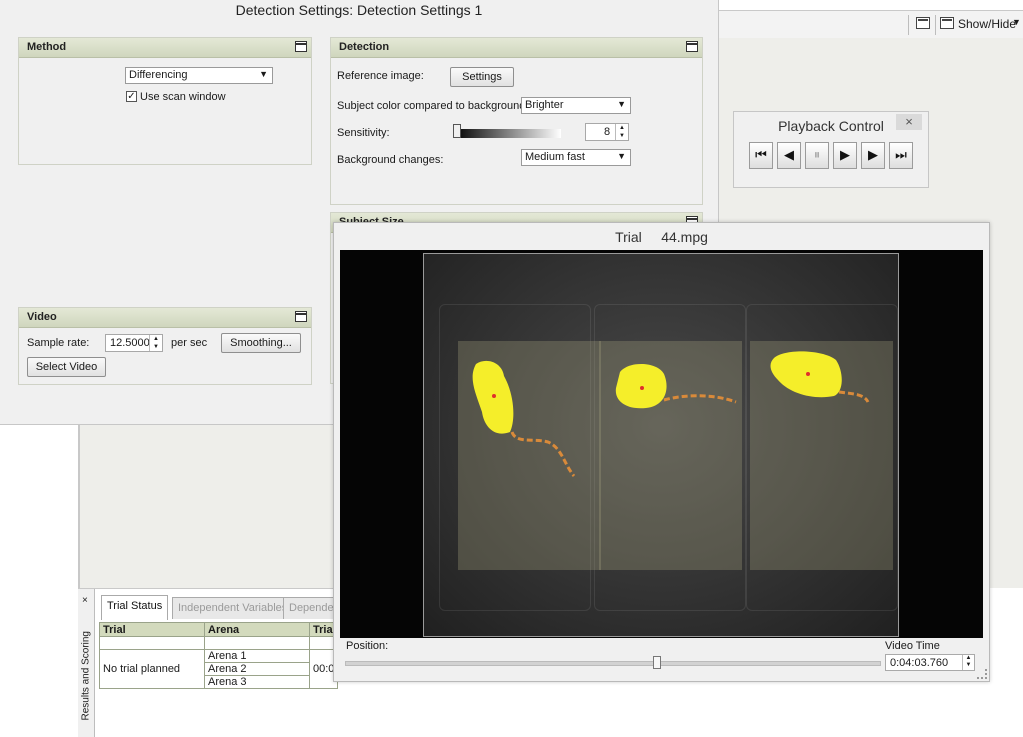 This screenshot has height=737, width=1023. Describe the element at coordinates (930, 662) in the screenshot. I see `video-time-spinner: 0:04:03.760 ▲ ▼` at that location.